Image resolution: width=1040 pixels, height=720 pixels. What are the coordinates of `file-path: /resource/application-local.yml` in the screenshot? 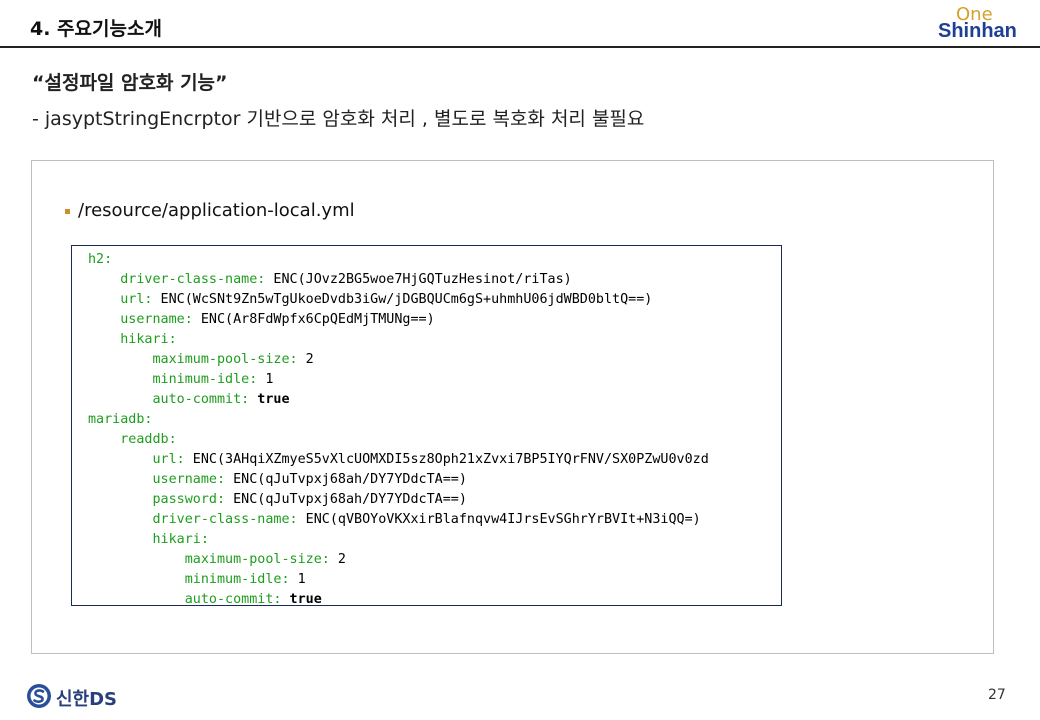 It's located at (216, 210).